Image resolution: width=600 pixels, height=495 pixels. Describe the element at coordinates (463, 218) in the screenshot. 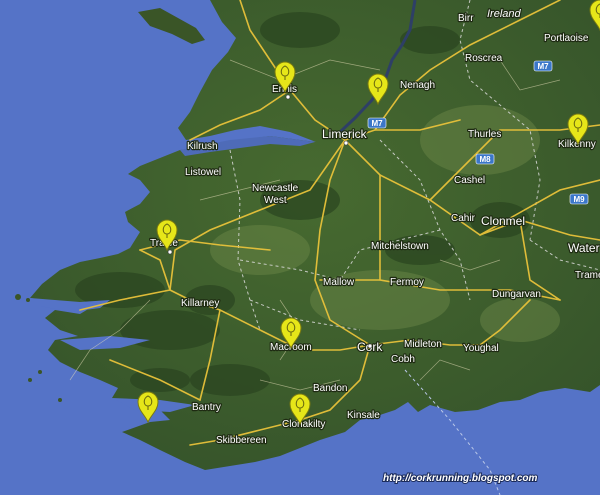

I see `label-cahir: Cahir` at that location.